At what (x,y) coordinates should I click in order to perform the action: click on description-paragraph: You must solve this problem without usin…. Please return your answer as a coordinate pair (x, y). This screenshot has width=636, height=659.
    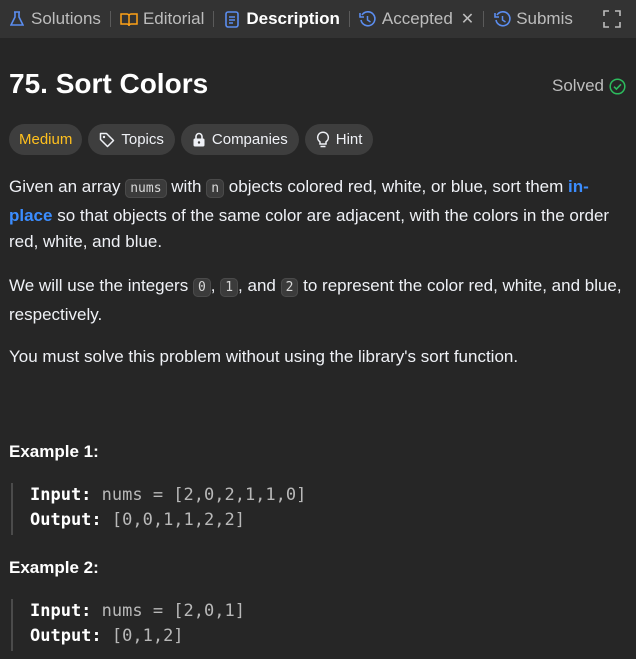
    Looking at the image, I should click on (264, 356).